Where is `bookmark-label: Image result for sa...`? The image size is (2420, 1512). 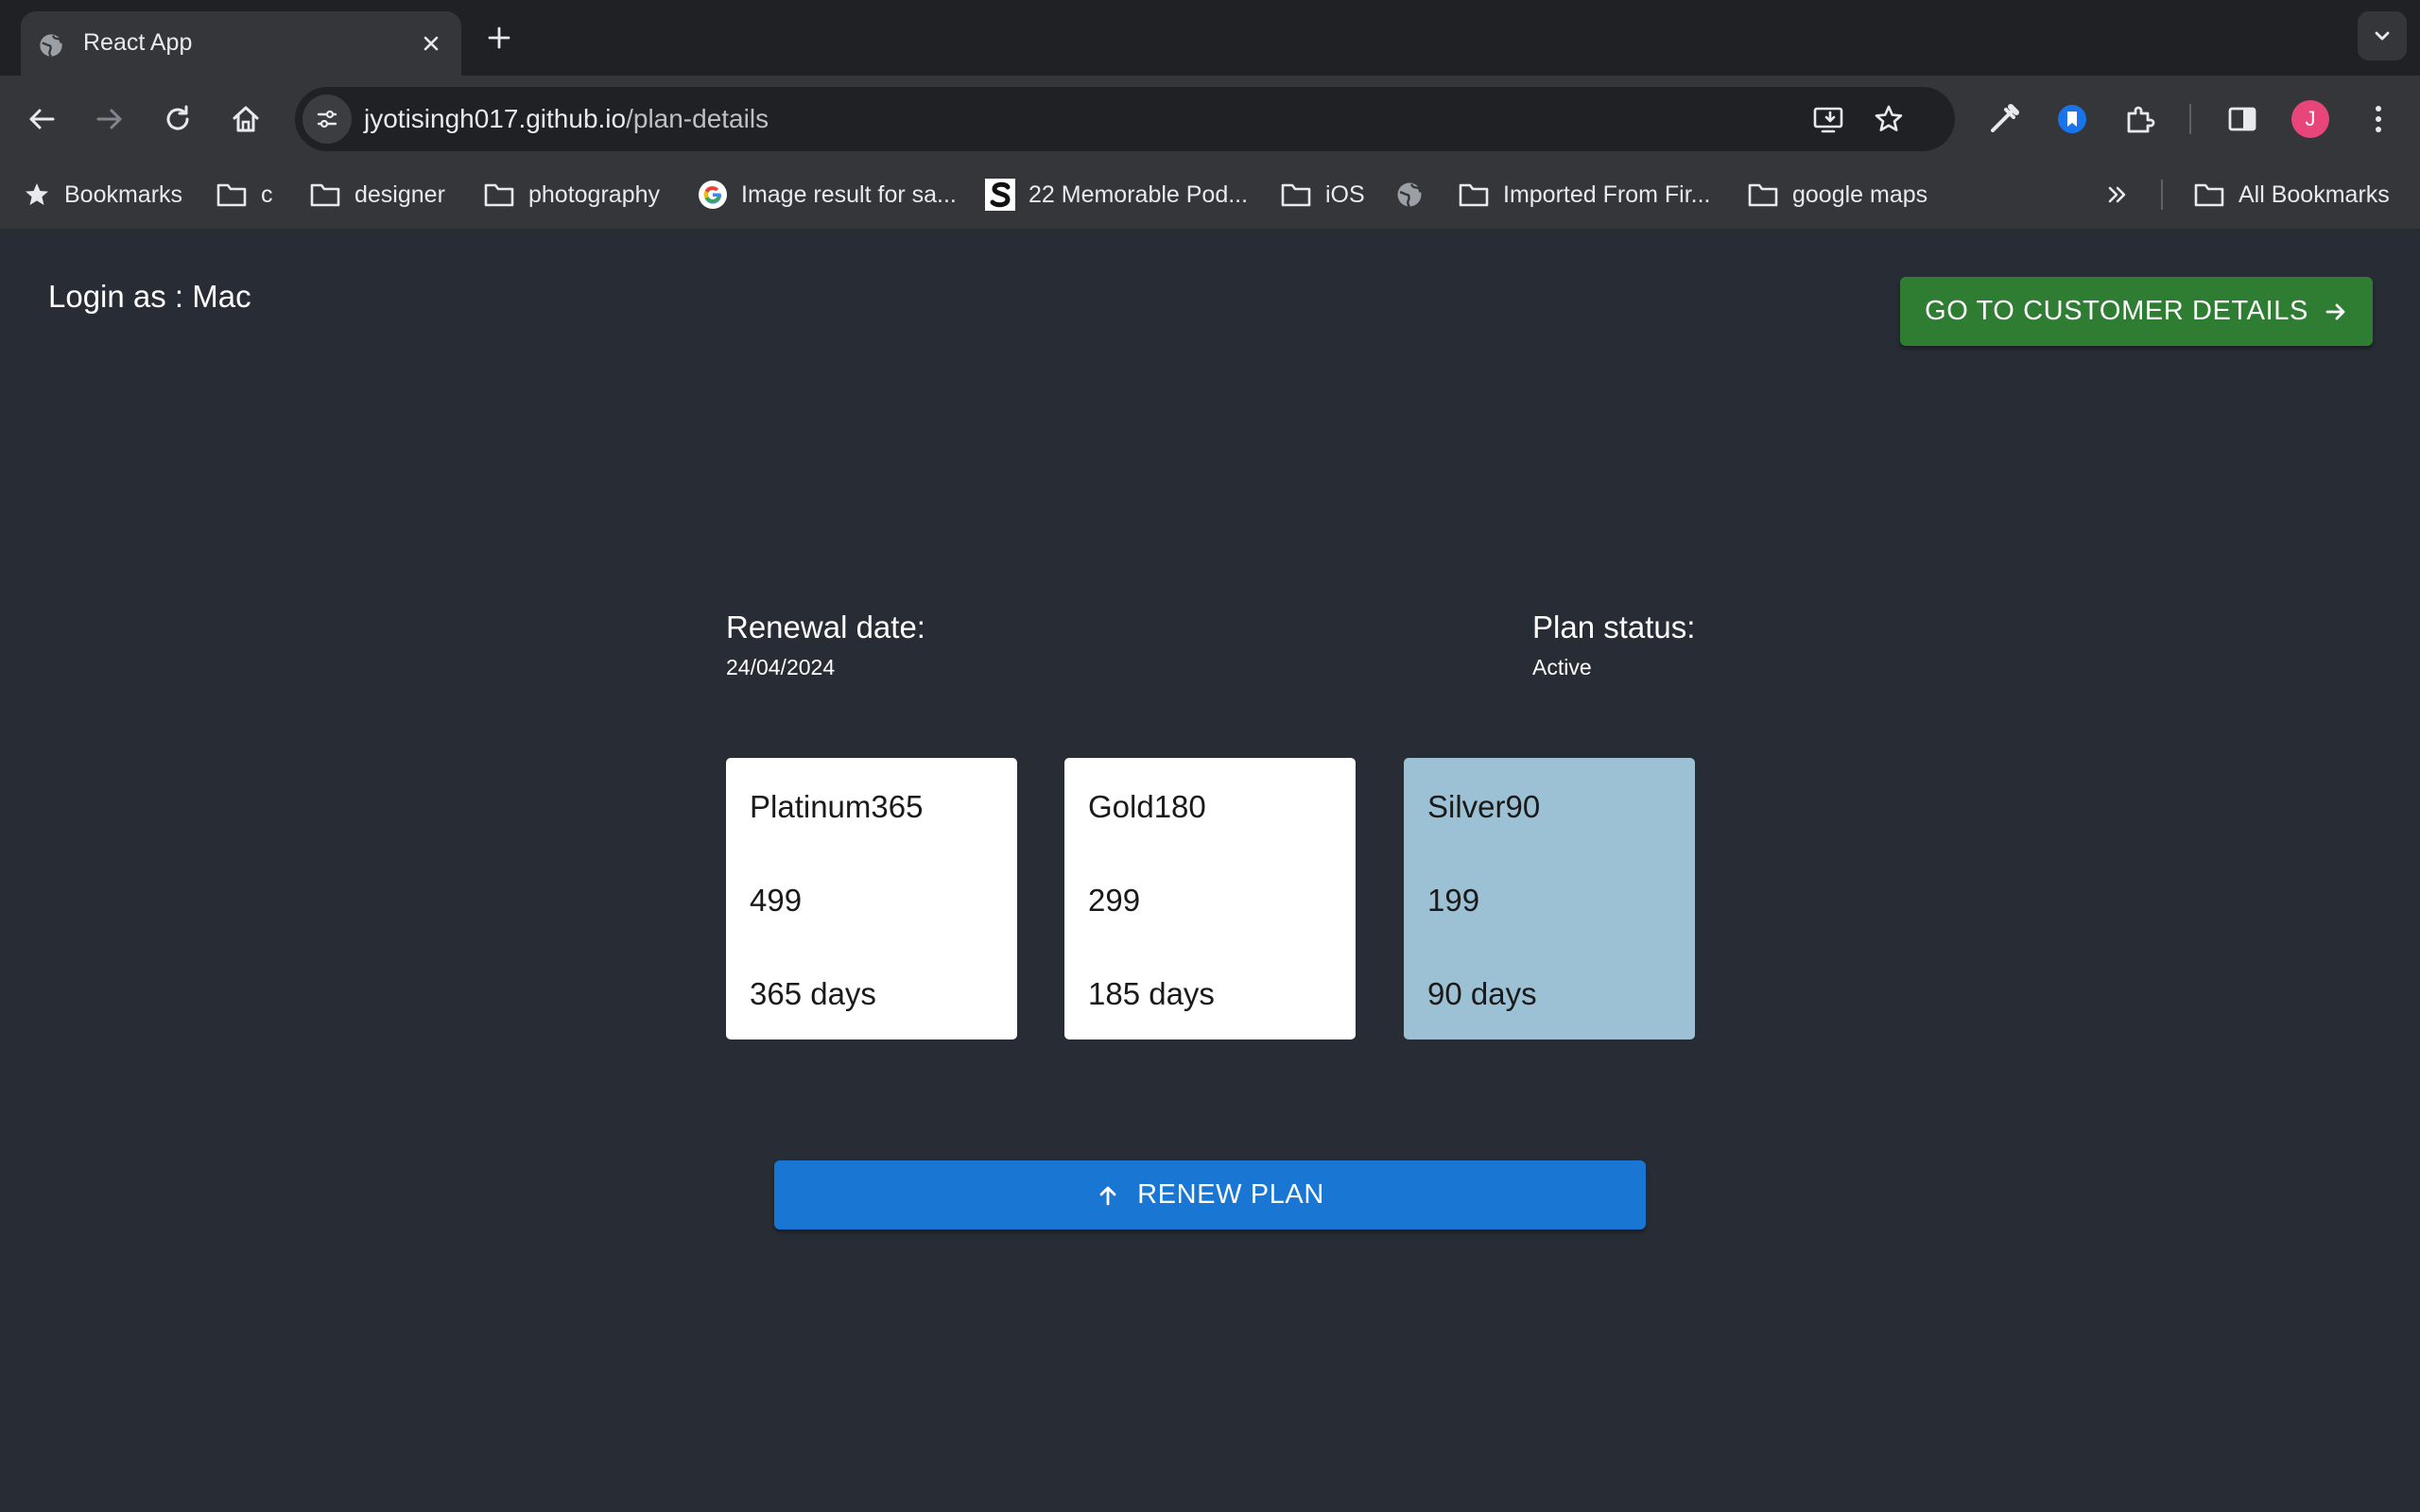
bookmark-label: Image result for sa... is located at coordinates (849, 194).